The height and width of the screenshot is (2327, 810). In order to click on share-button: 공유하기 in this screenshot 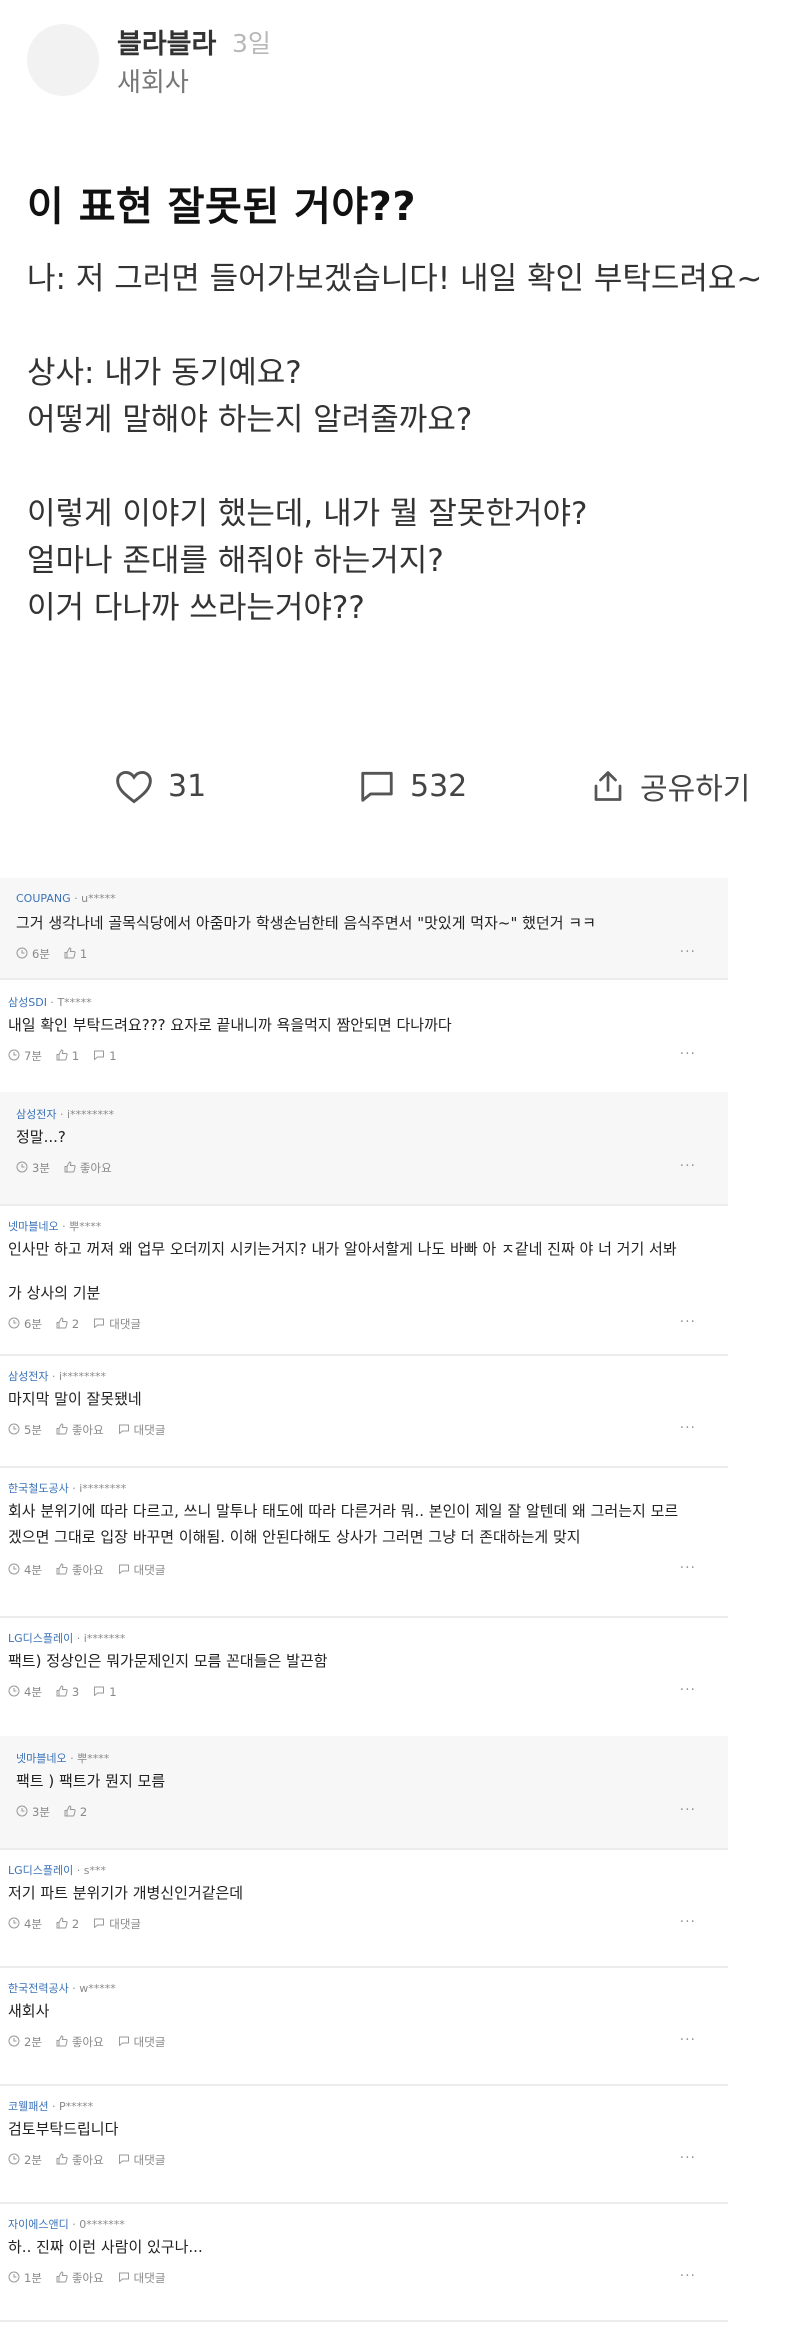, I will do `click(670, 786)`.